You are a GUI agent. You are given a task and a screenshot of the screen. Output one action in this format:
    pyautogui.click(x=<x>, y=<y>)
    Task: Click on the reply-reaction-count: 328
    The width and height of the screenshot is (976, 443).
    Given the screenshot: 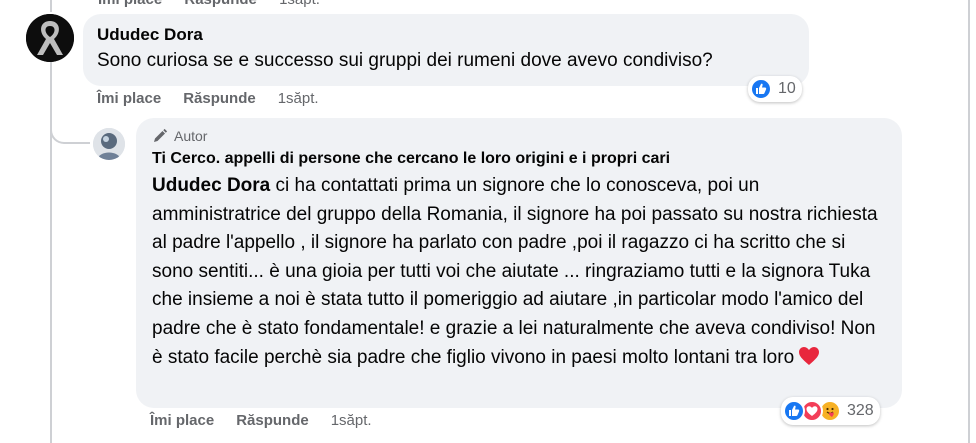 What is the action you would take?
    pyautogui.click(x=860, y=410)
    